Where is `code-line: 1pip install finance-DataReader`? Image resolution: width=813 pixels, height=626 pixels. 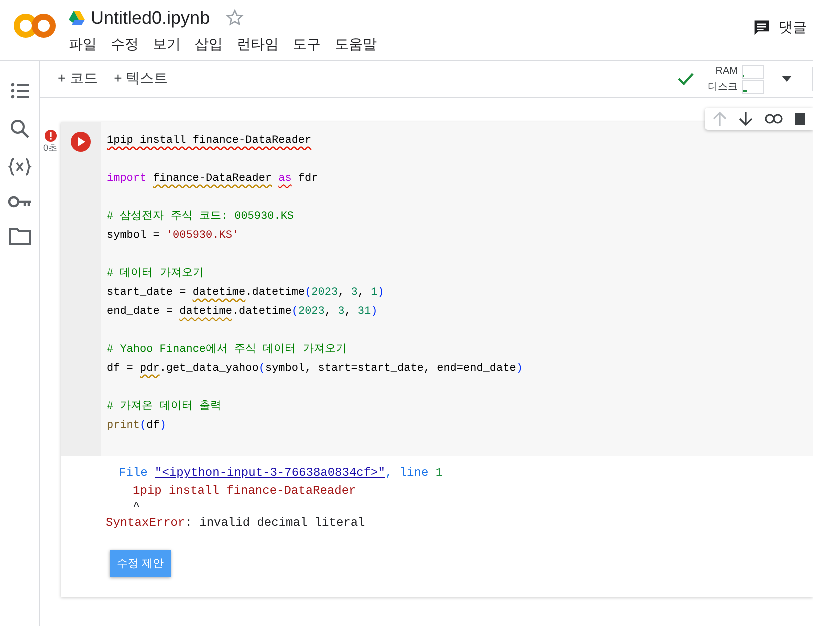 code-line: 1pip install finance-DataReader is located at coordinates (209, 141).